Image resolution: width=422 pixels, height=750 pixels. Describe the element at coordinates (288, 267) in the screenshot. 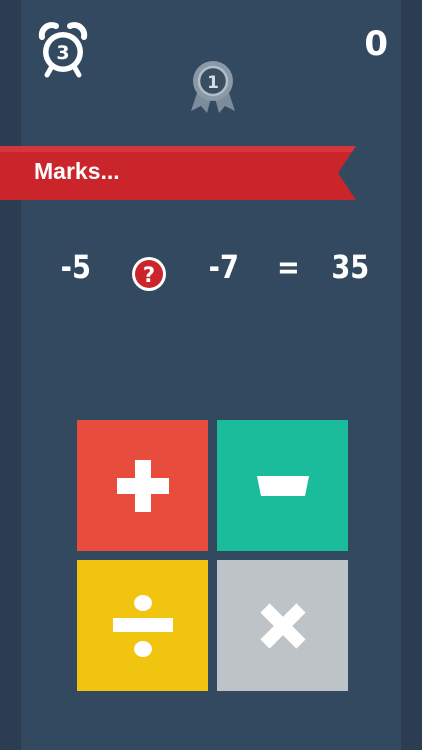

I see `equals-sign: =` at that location.